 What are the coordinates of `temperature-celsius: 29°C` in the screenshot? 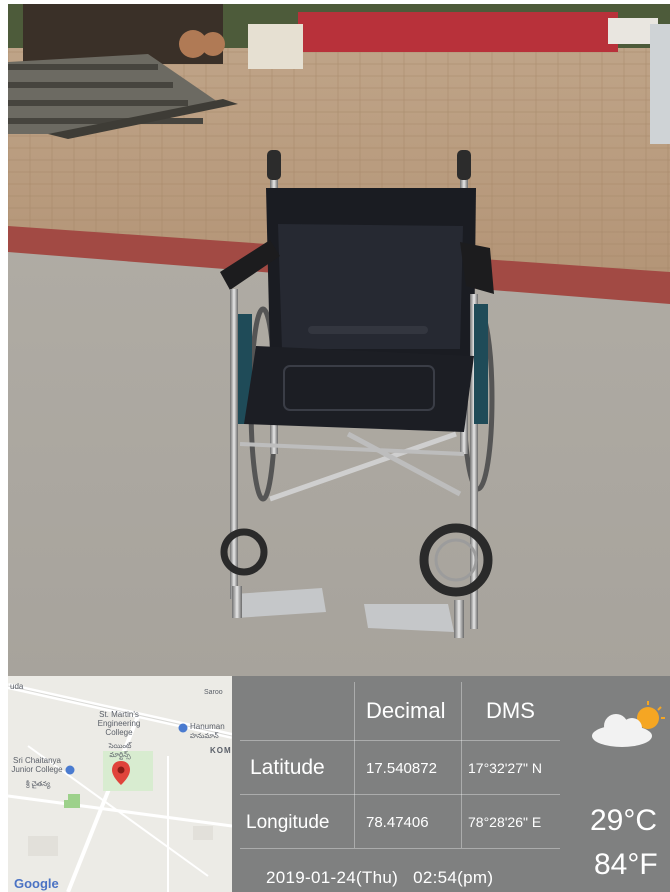 It's located at (624, 820).